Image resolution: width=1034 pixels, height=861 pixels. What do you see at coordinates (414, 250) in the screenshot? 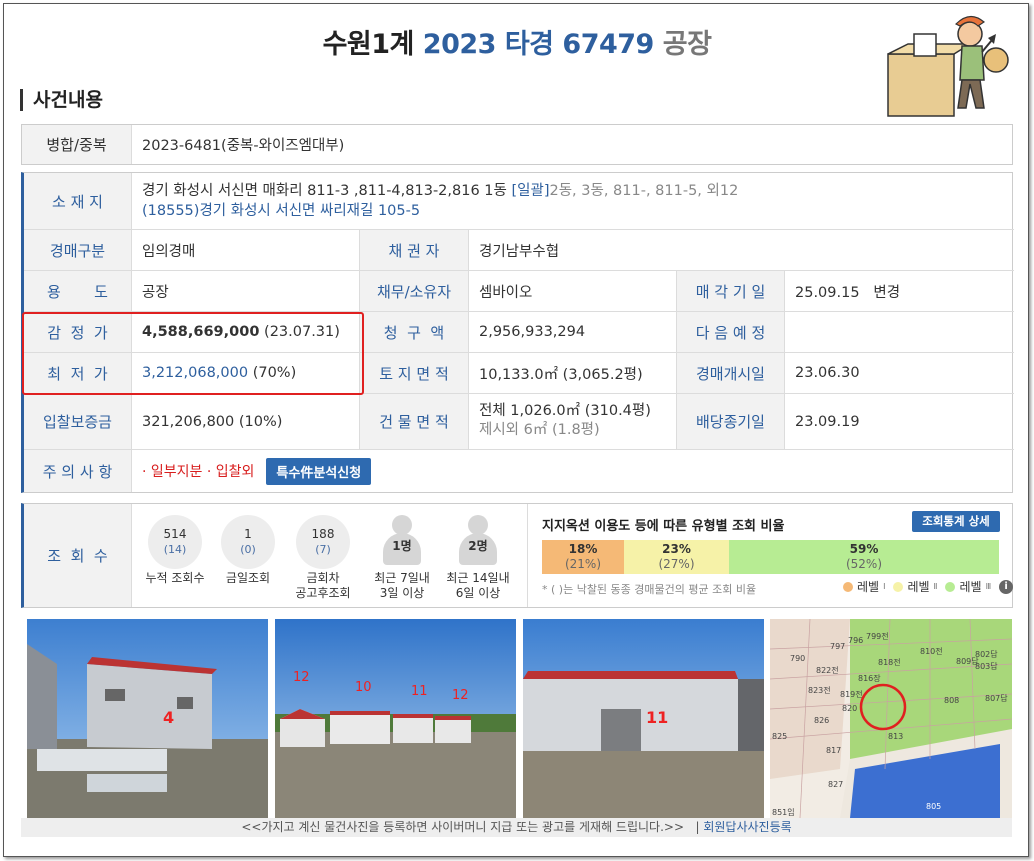
I see `creditor-label: 채 권 자` at bounding box center [414, 250].